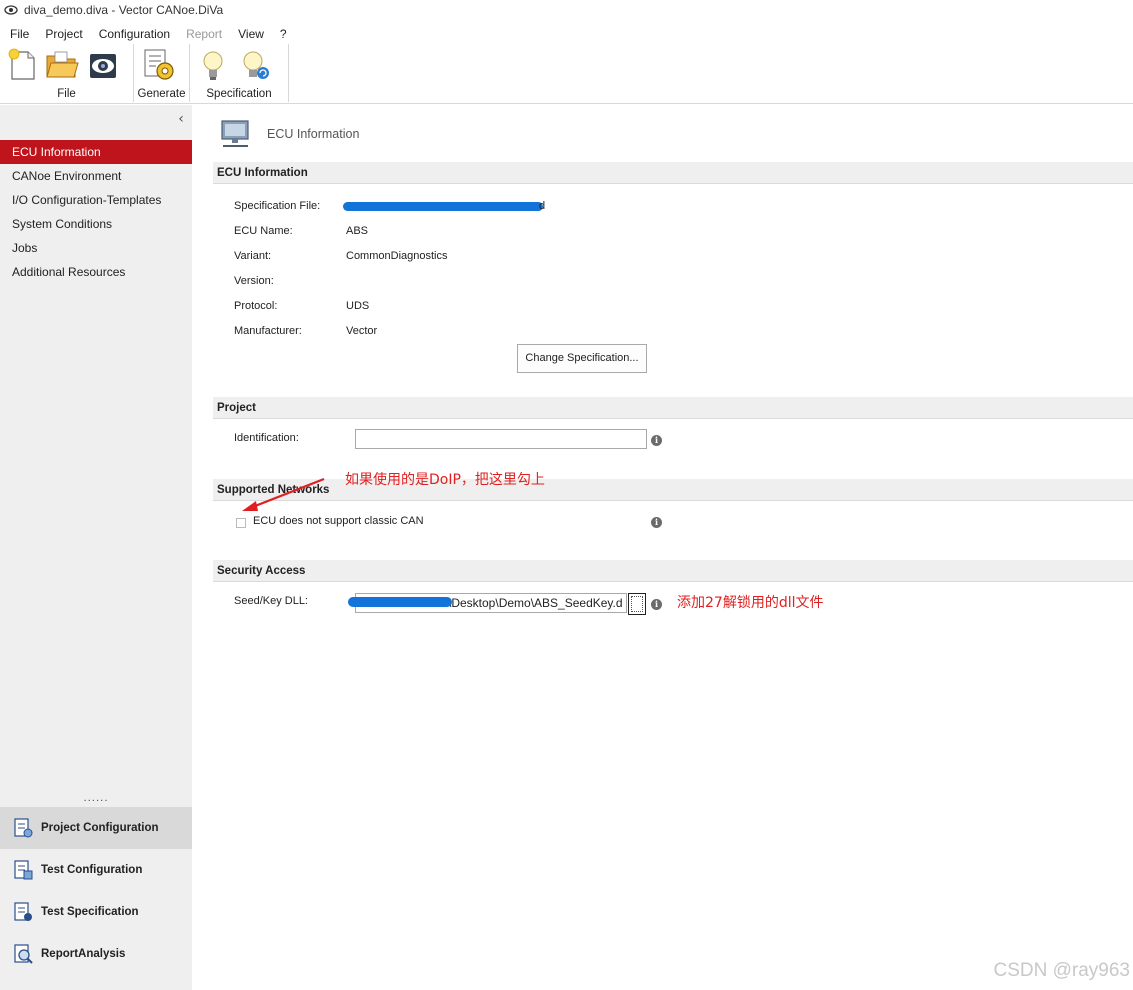 Image resolution: width=1133 pixels, height=990 pixels. I want to click on menu-report: Report, so click(204, 34).